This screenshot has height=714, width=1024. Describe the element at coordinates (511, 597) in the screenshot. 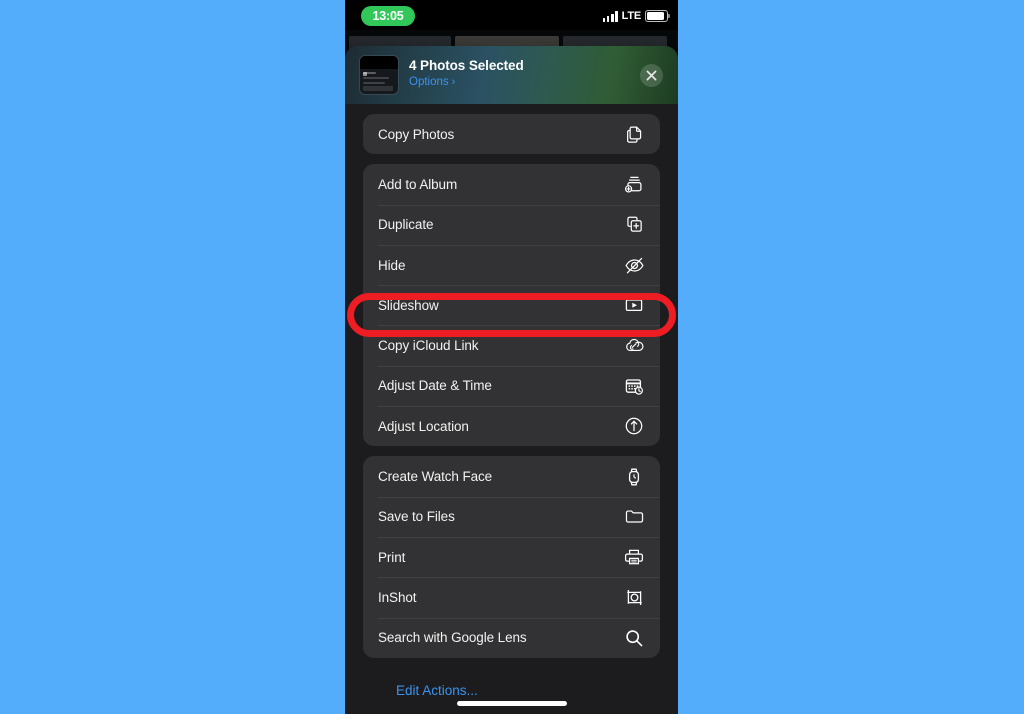

I see `action-row-inshot: InShot` at that location.